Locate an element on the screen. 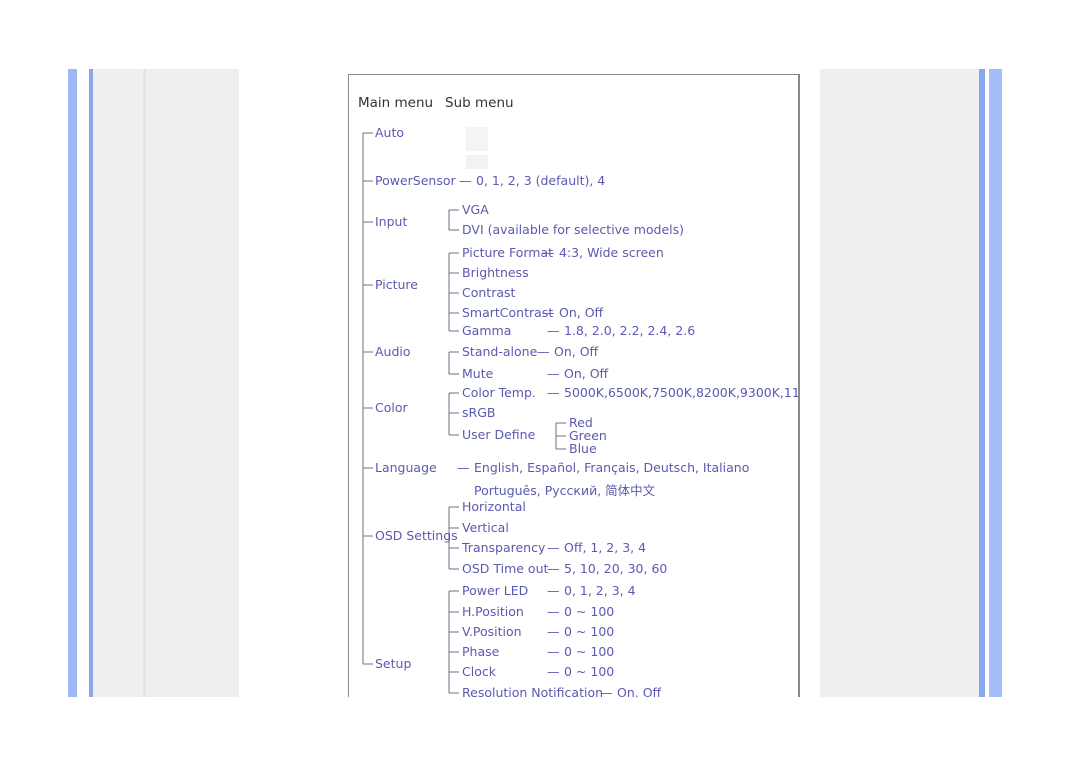 This screenshot has height=763, width=1080. menu-item-audio: Audio is located at coordinates (393, 352).